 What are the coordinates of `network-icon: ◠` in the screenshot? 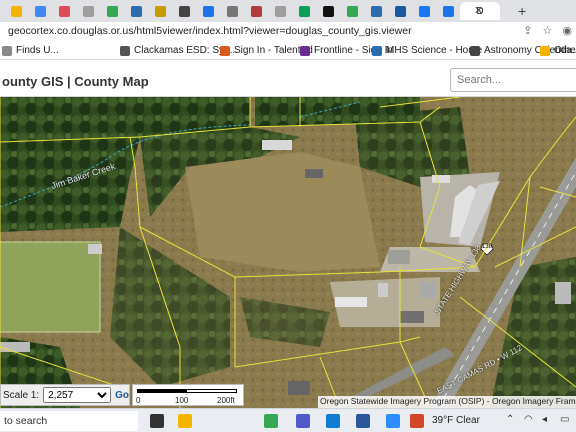 It's located at (528, 419).